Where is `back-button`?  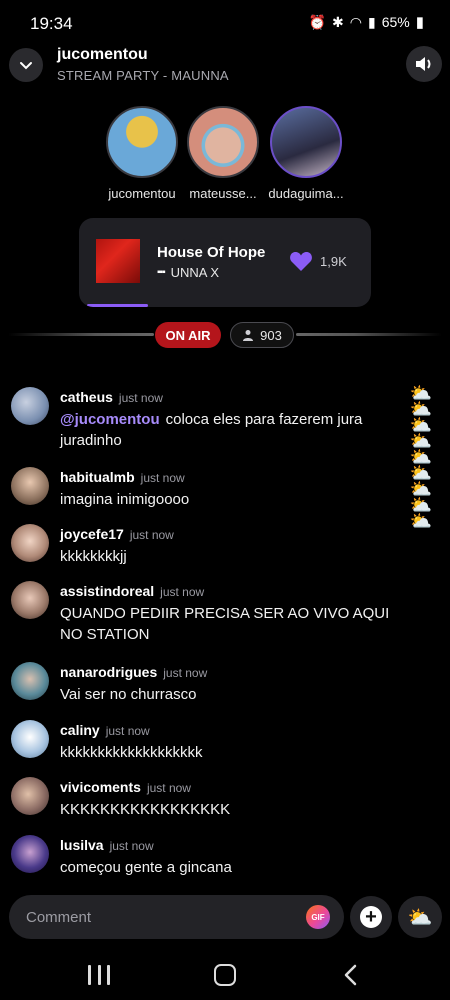
back-button is located at coordinates (351, 975).